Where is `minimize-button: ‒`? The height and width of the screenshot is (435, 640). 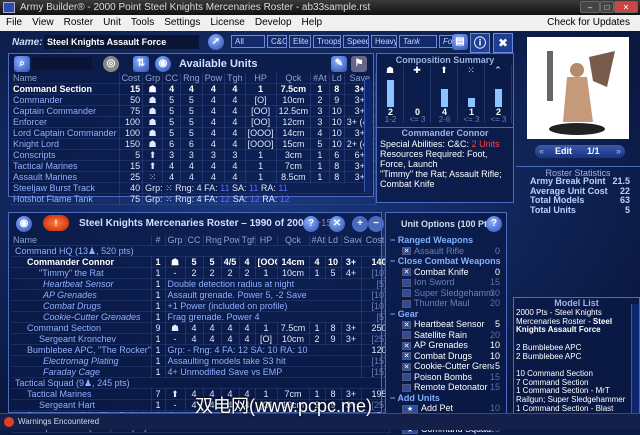
minimize-button: ‒ is located at coordinates (590, 7).